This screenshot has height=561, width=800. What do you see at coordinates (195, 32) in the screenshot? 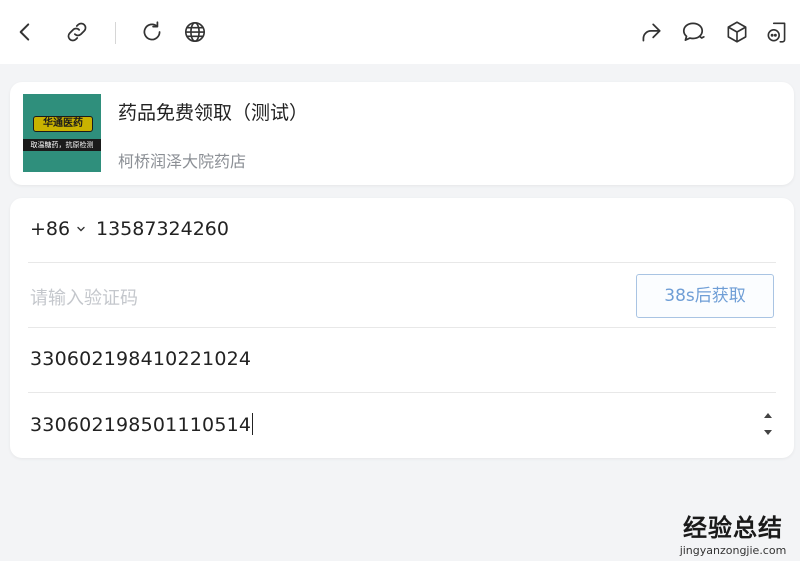
I see `globe-icon` at bounding box center [195, 32].